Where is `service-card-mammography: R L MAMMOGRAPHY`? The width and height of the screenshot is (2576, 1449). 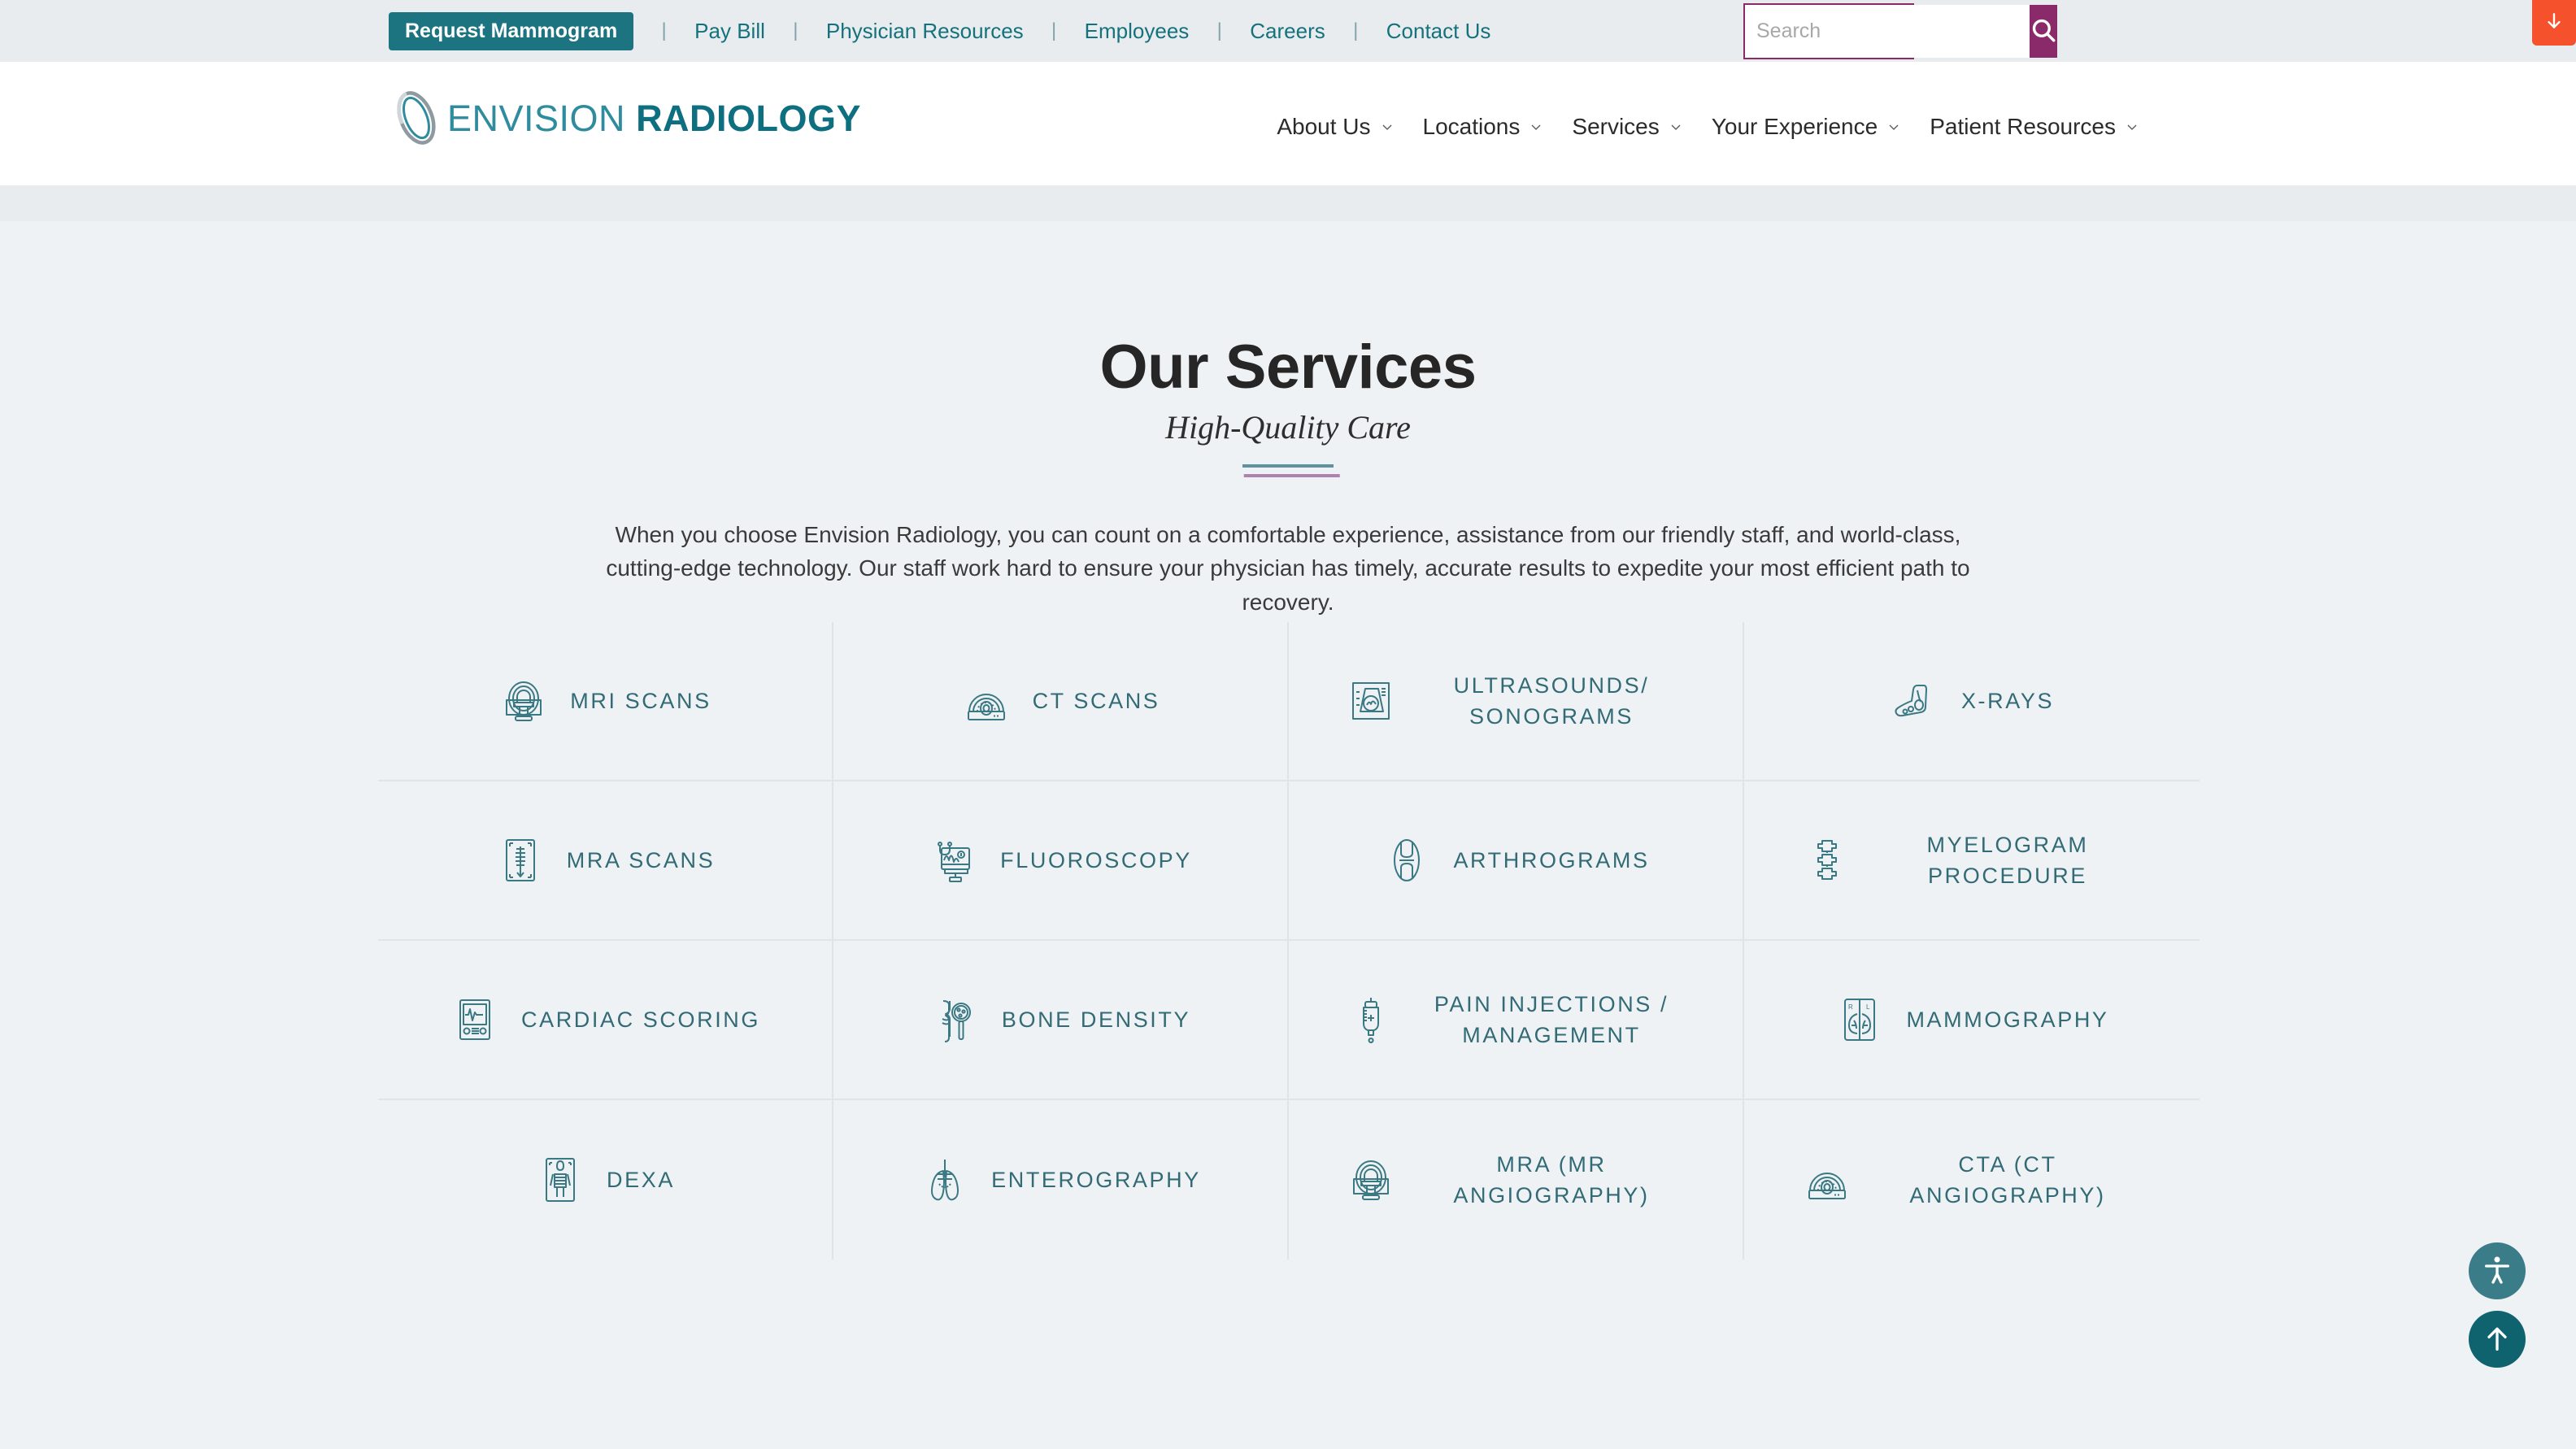
service-card-mammography: R L MAMMOGRAPHY is located at coordinates (1972, 1021).